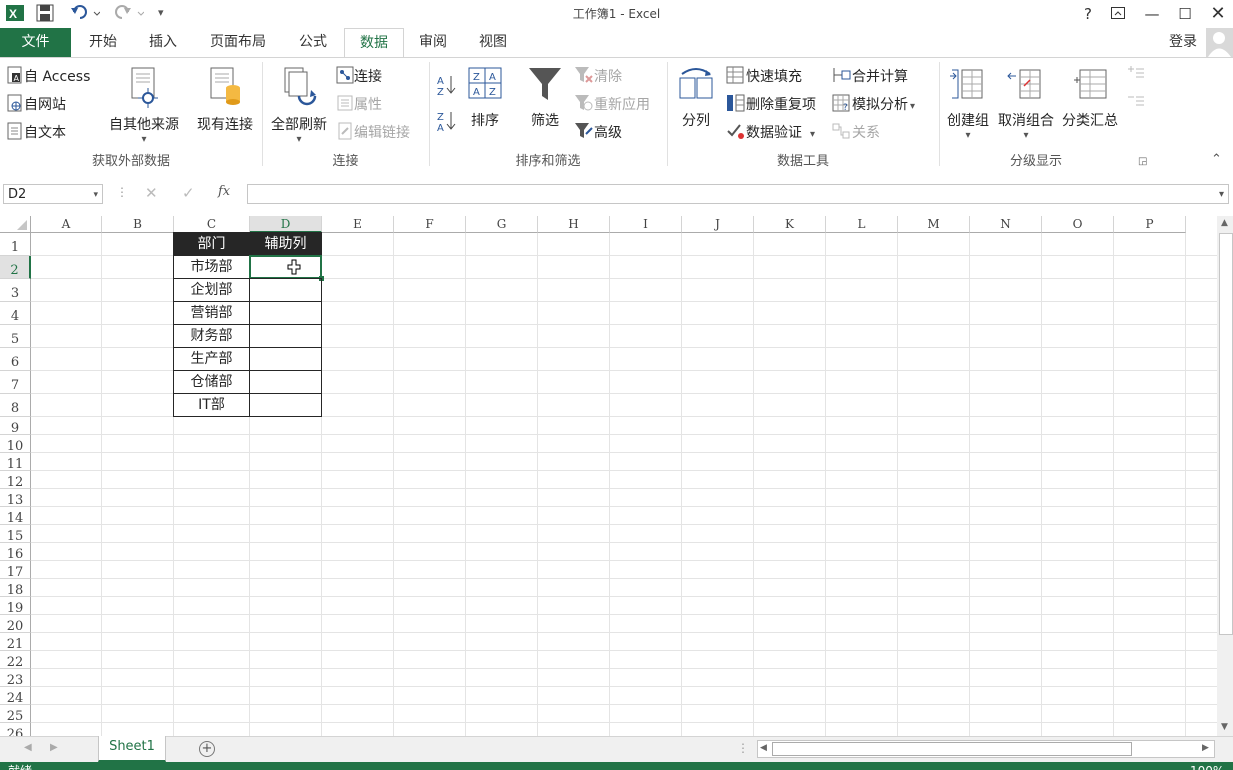 This screenshot has height=770, width=1233. Describe the element at coordinates (485, 98) in the screenshot. I see `sort-button: ZAAZ 排序` at that location.